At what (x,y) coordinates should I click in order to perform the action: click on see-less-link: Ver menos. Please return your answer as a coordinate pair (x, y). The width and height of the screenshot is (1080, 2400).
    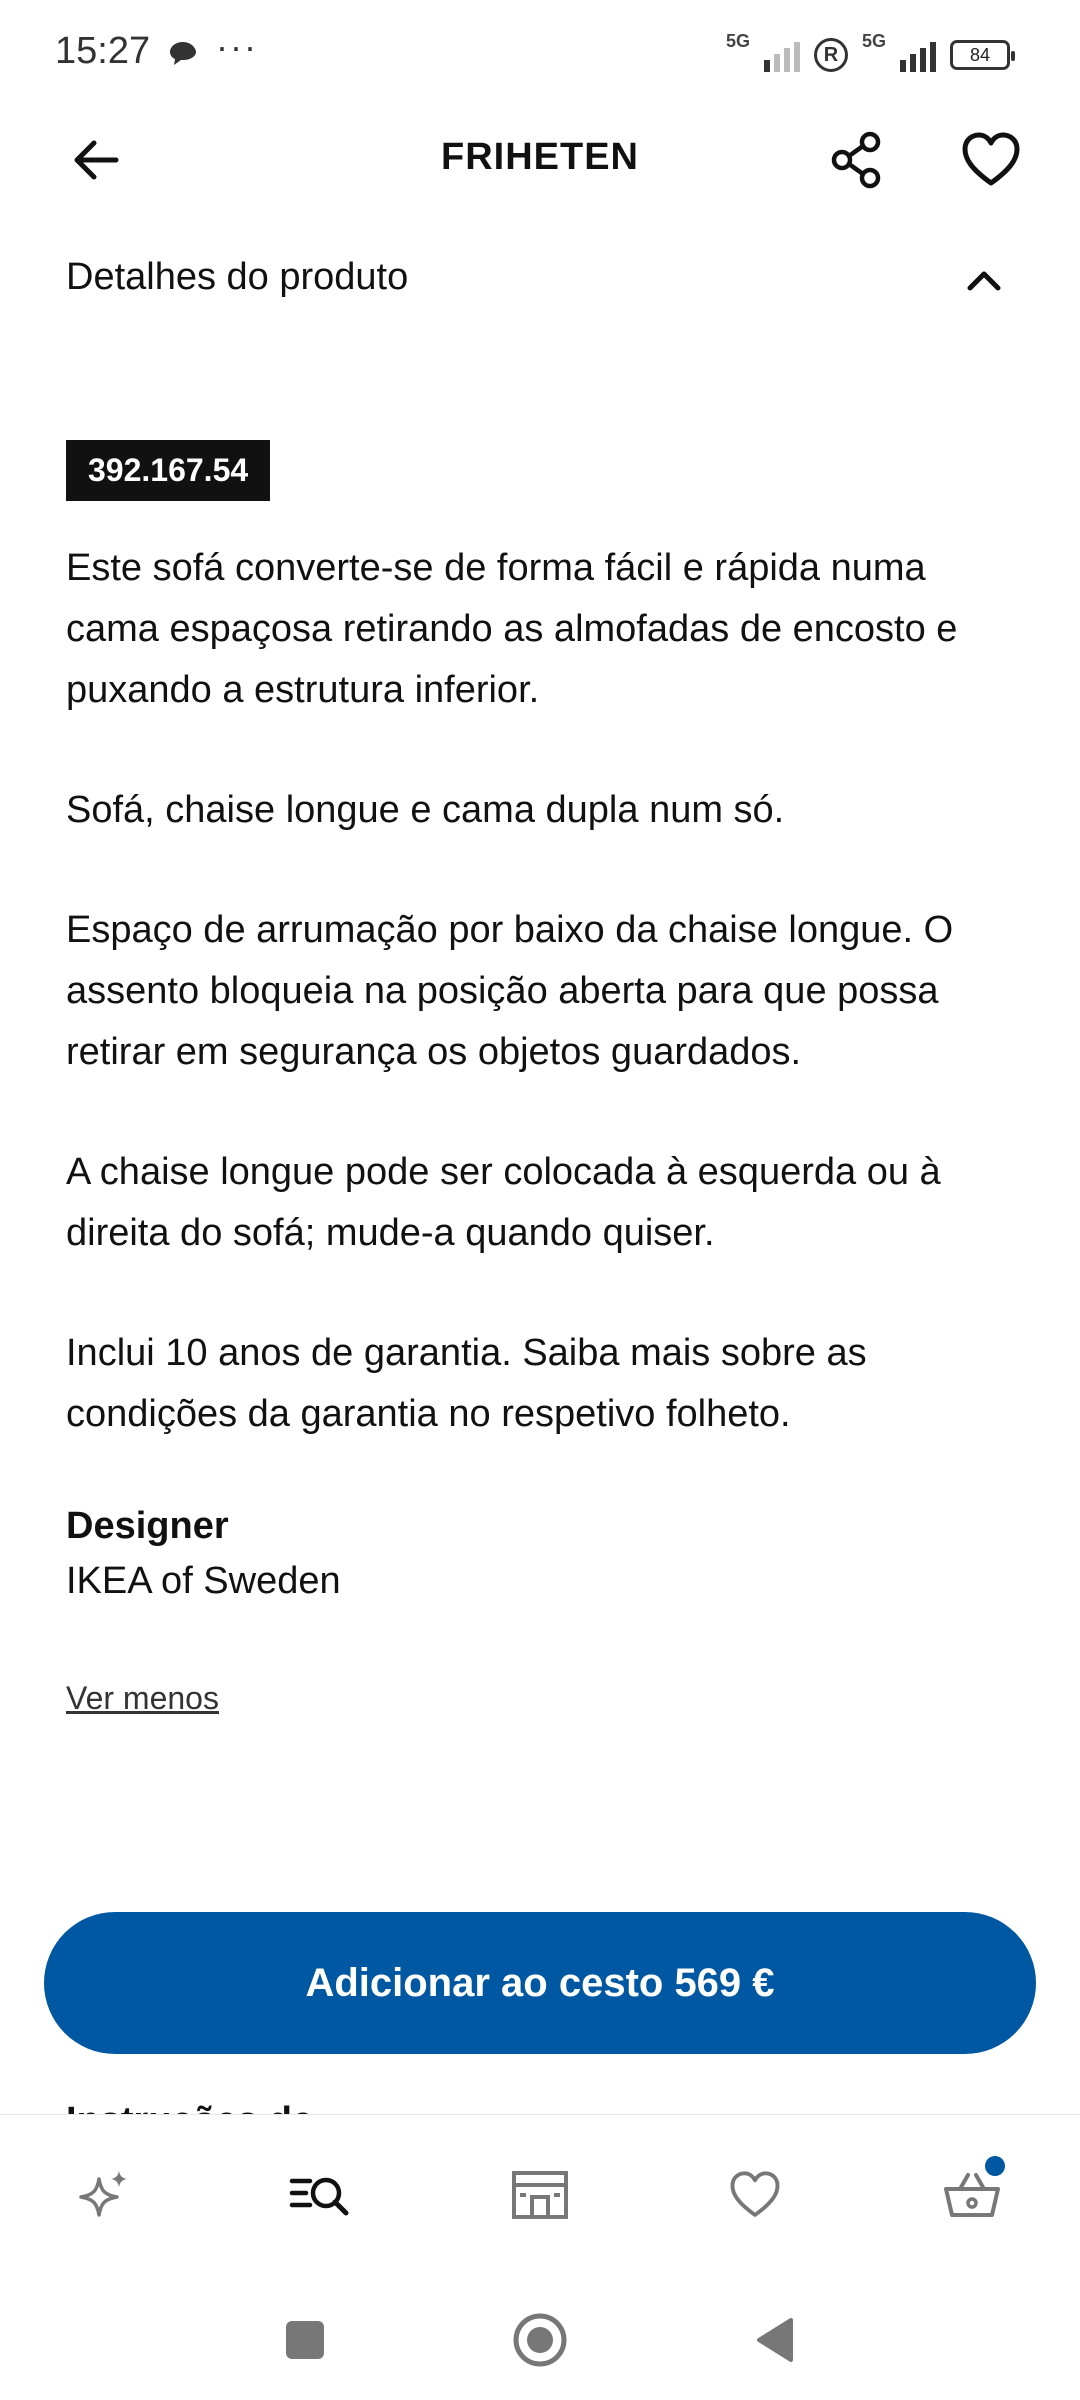
    Looking at the image, I should click on (142, 1698).